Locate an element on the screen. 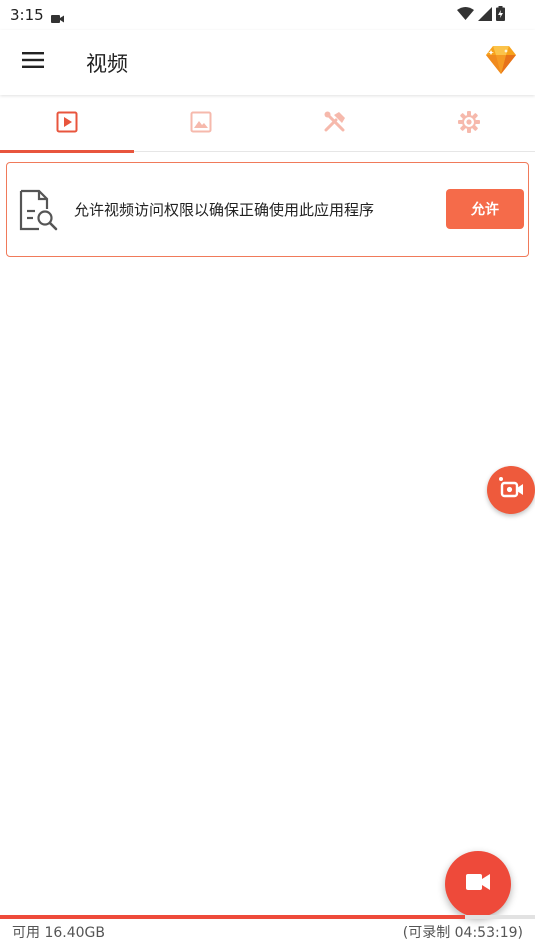  tab-images is located at coordinates (201, 124).